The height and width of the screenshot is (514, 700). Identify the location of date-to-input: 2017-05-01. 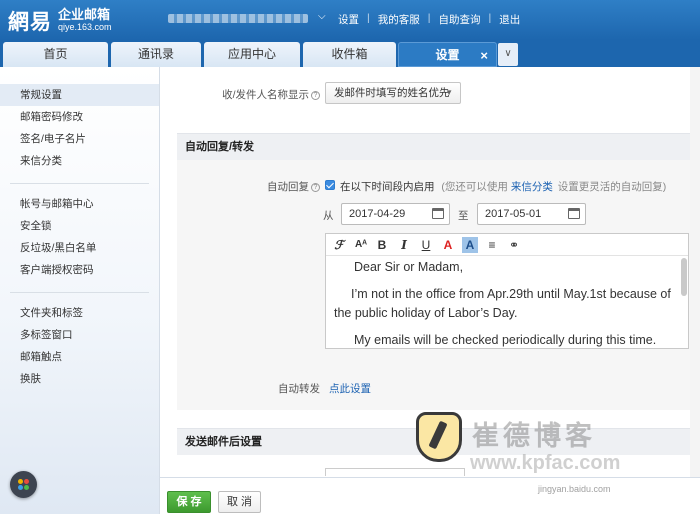
(531, 214).